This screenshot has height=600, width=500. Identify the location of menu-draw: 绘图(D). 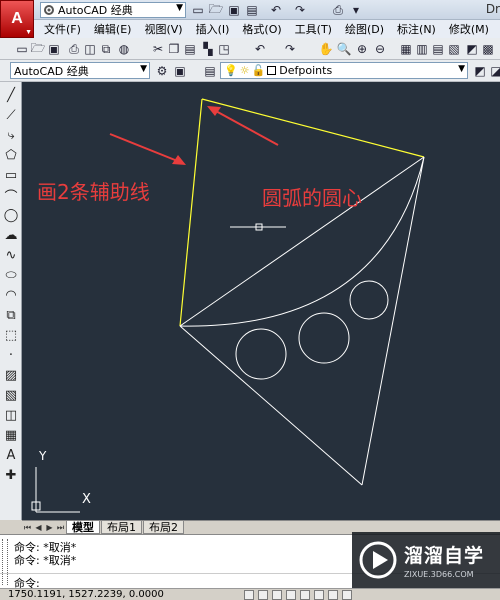
(364, 29).